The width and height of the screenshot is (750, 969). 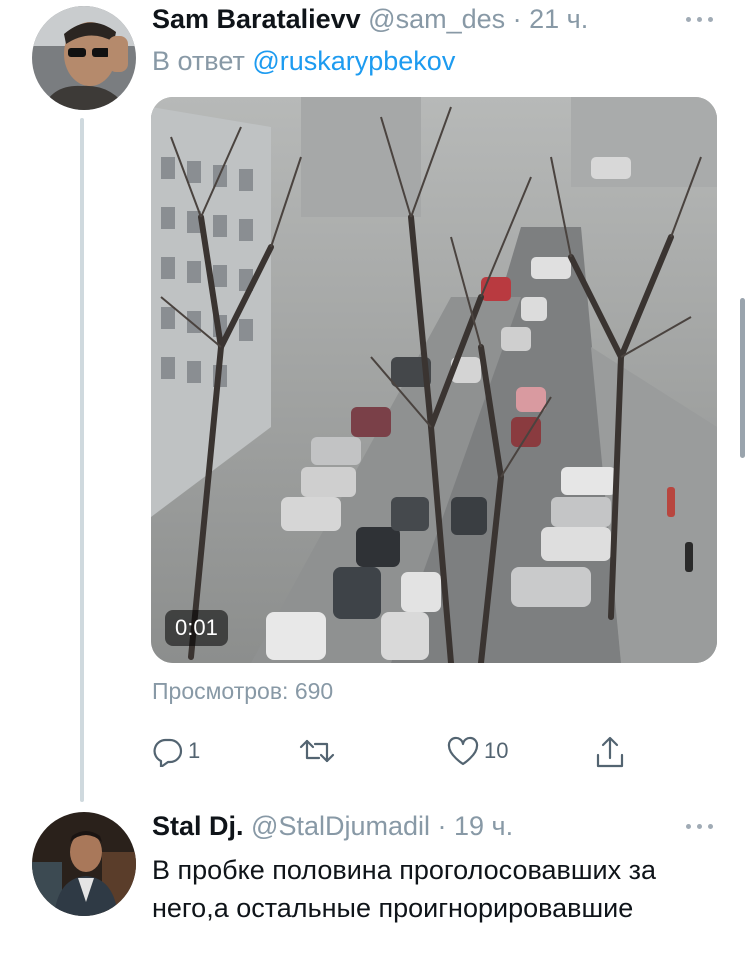 I want to click on tweet1-reply-context: В ответ @ruskarypbekov, so click(x=303, y=61).